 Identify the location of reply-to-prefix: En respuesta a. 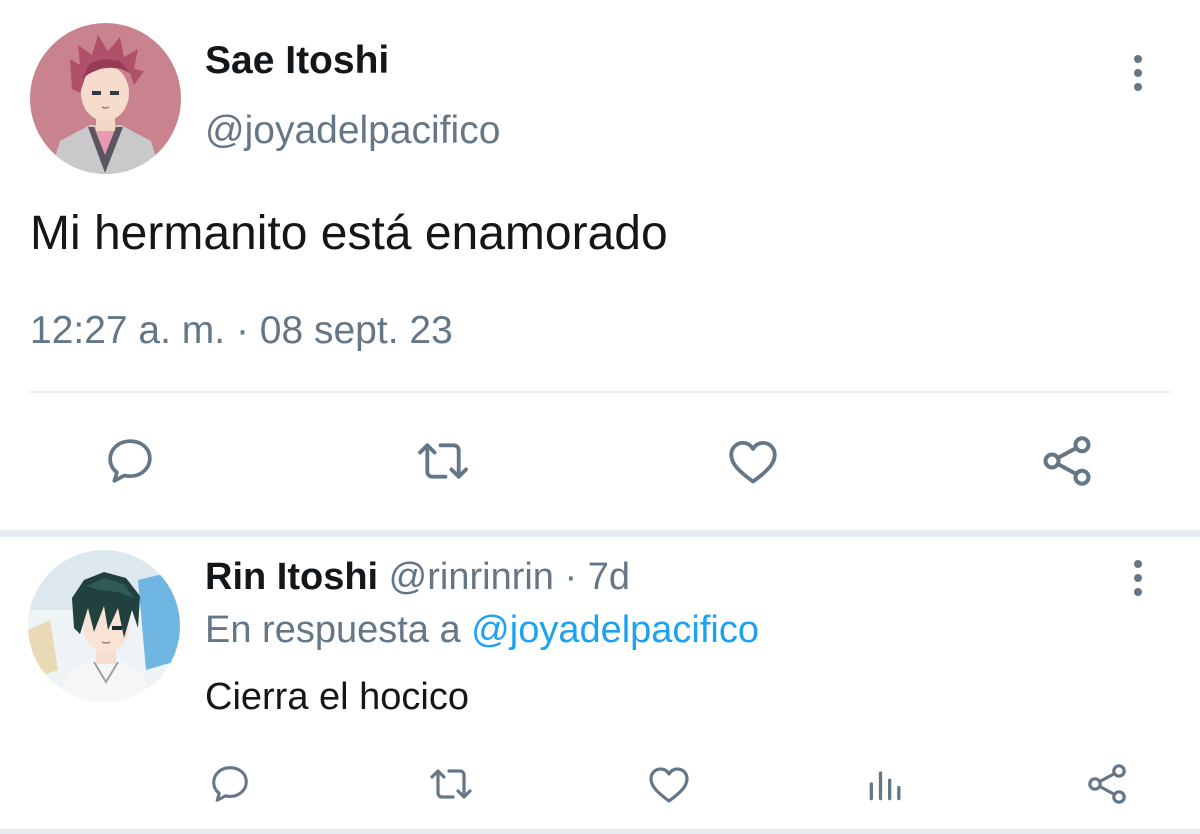
(338, 630).